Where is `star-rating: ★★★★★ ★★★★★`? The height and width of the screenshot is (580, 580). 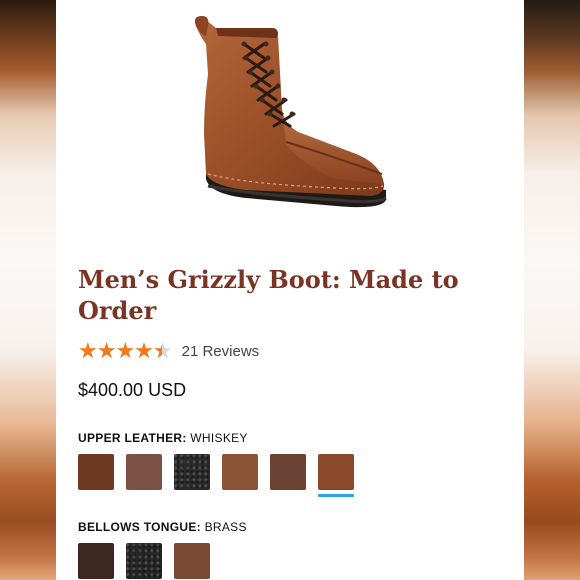
star-rating: ★★★★★ ★★★★★ is located at coordinates (125, 351).